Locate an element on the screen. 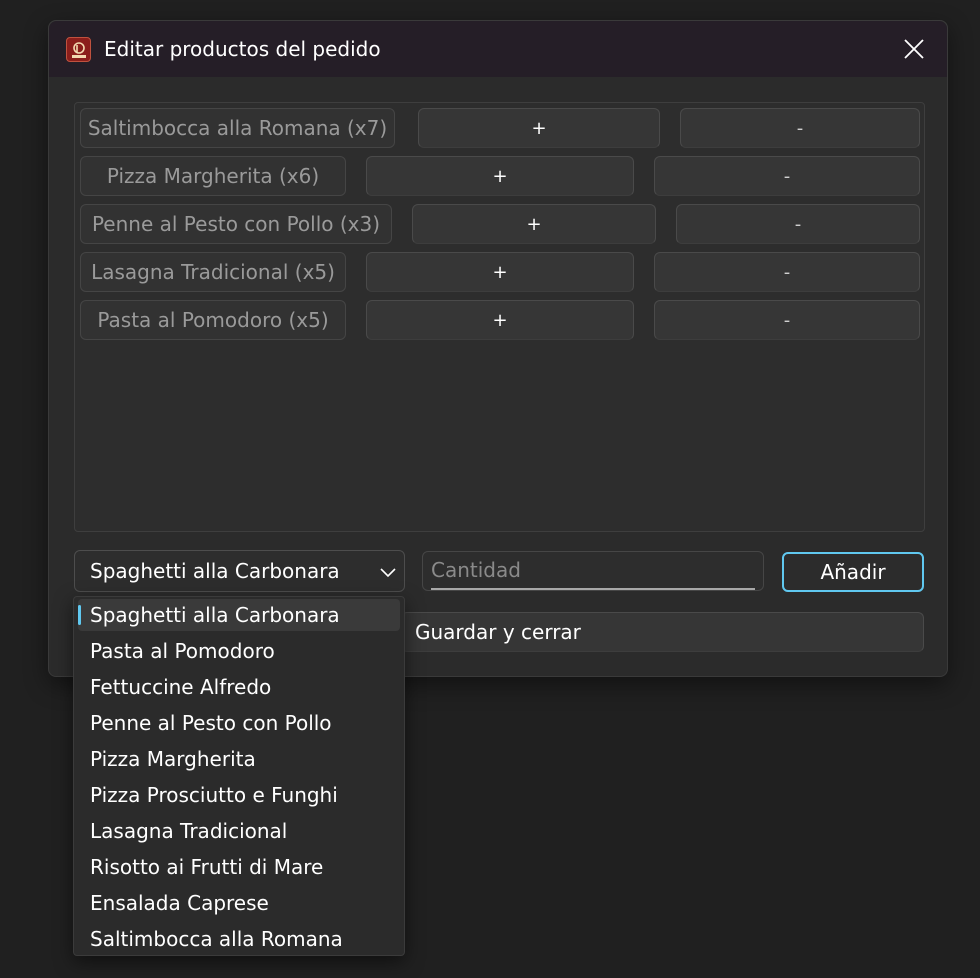  close-icon is located at coordinates (914, 49).